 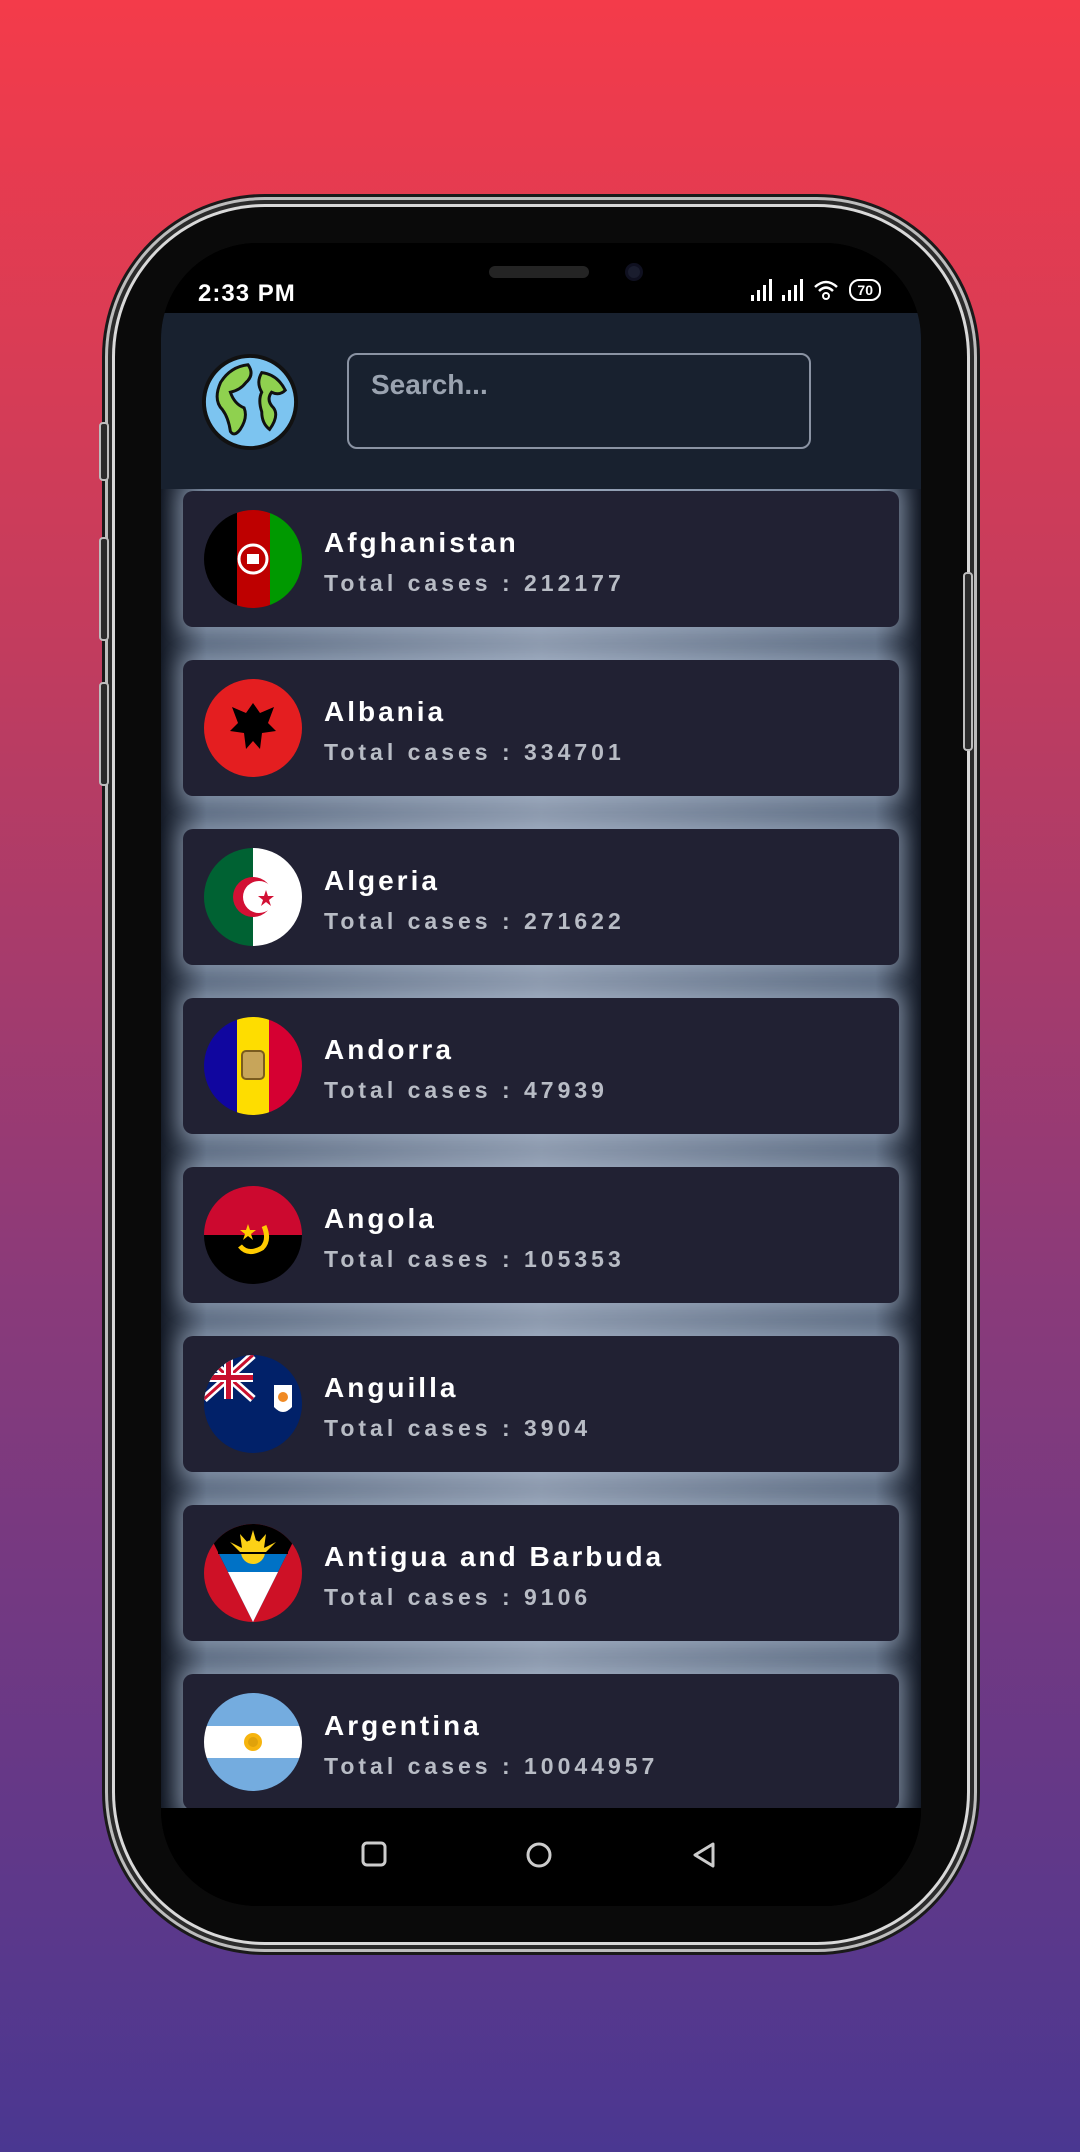 I want to click on country-name: Angola, so click(x=380, y=1218).